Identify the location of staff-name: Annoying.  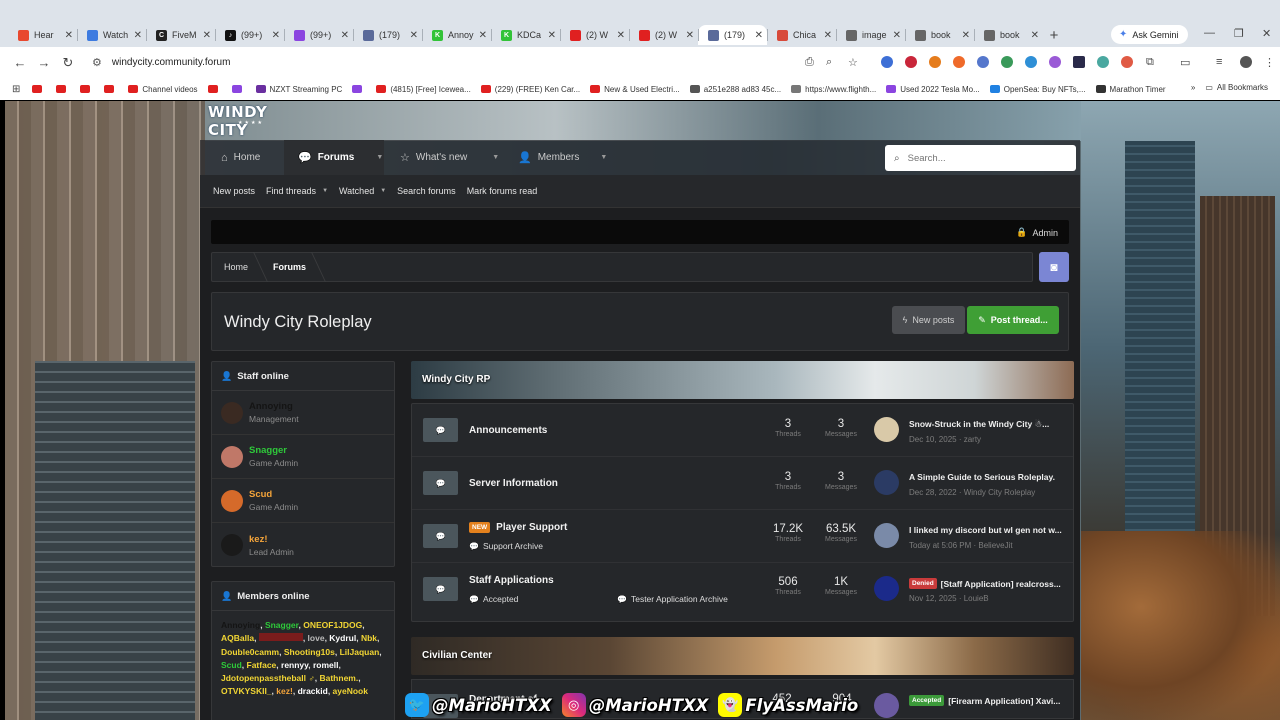
(274, 406).